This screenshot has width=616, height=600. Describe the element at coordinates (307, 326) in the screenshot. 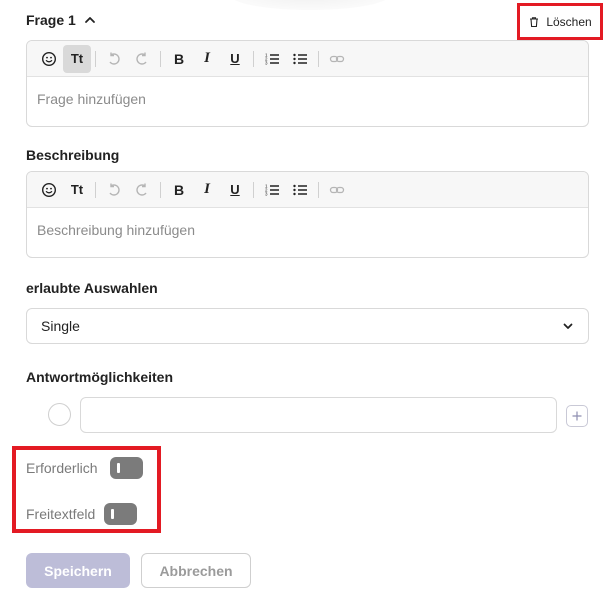

I see `allowed-choices-select: Single` at that location.